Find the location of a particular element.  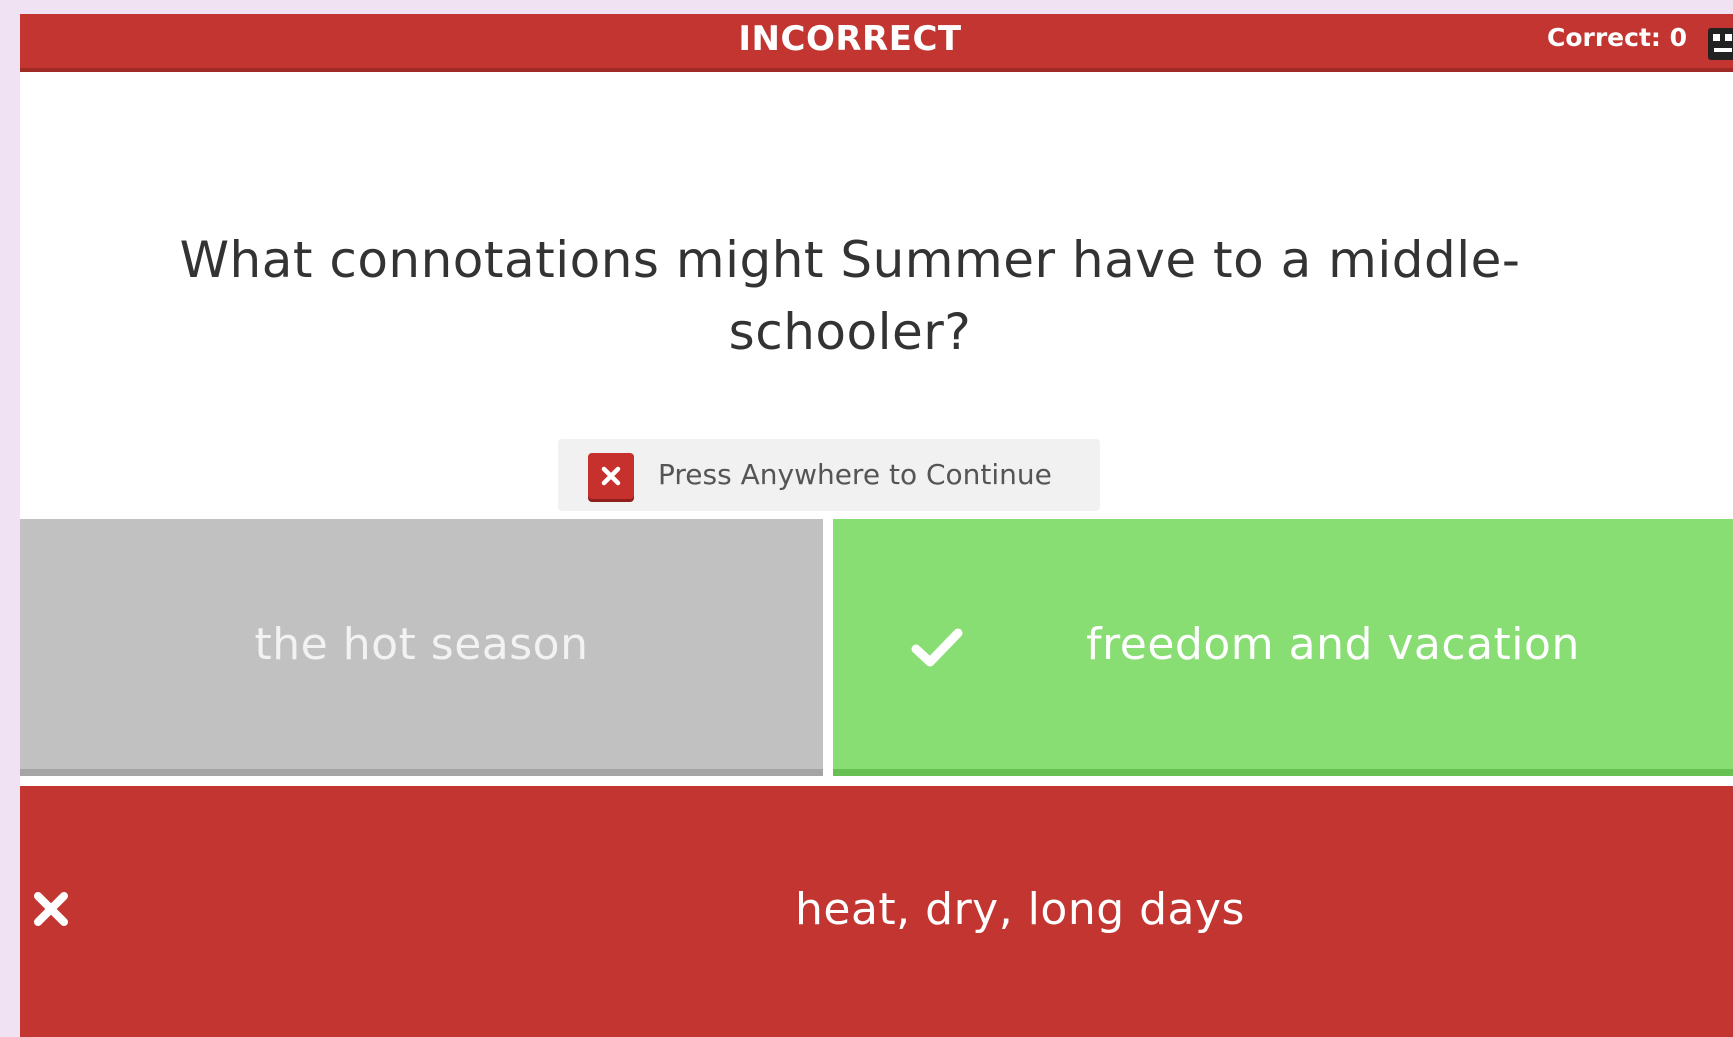

answer-option-1: the hot season is located at coordinates (421, 647).